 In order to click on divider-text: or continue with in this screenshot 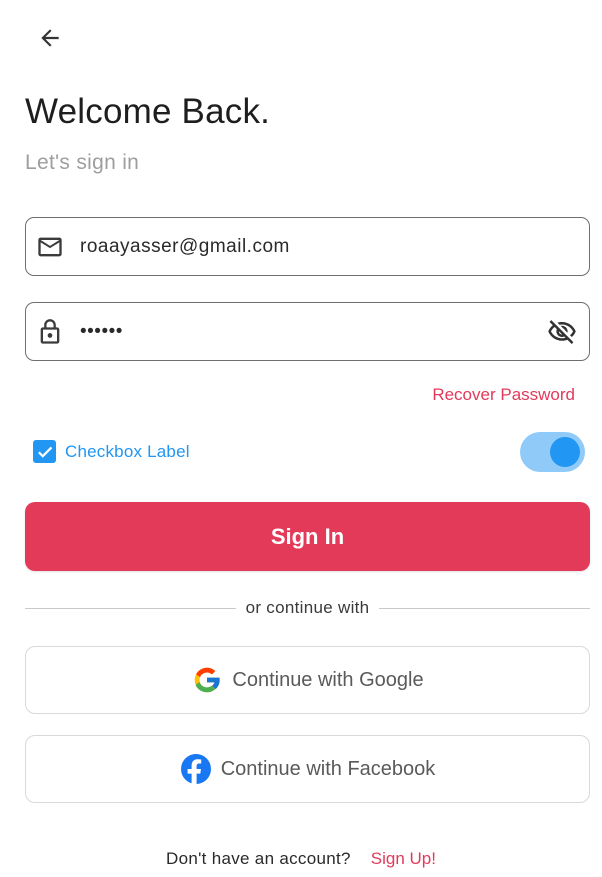, I will do `click(307, 607)`.